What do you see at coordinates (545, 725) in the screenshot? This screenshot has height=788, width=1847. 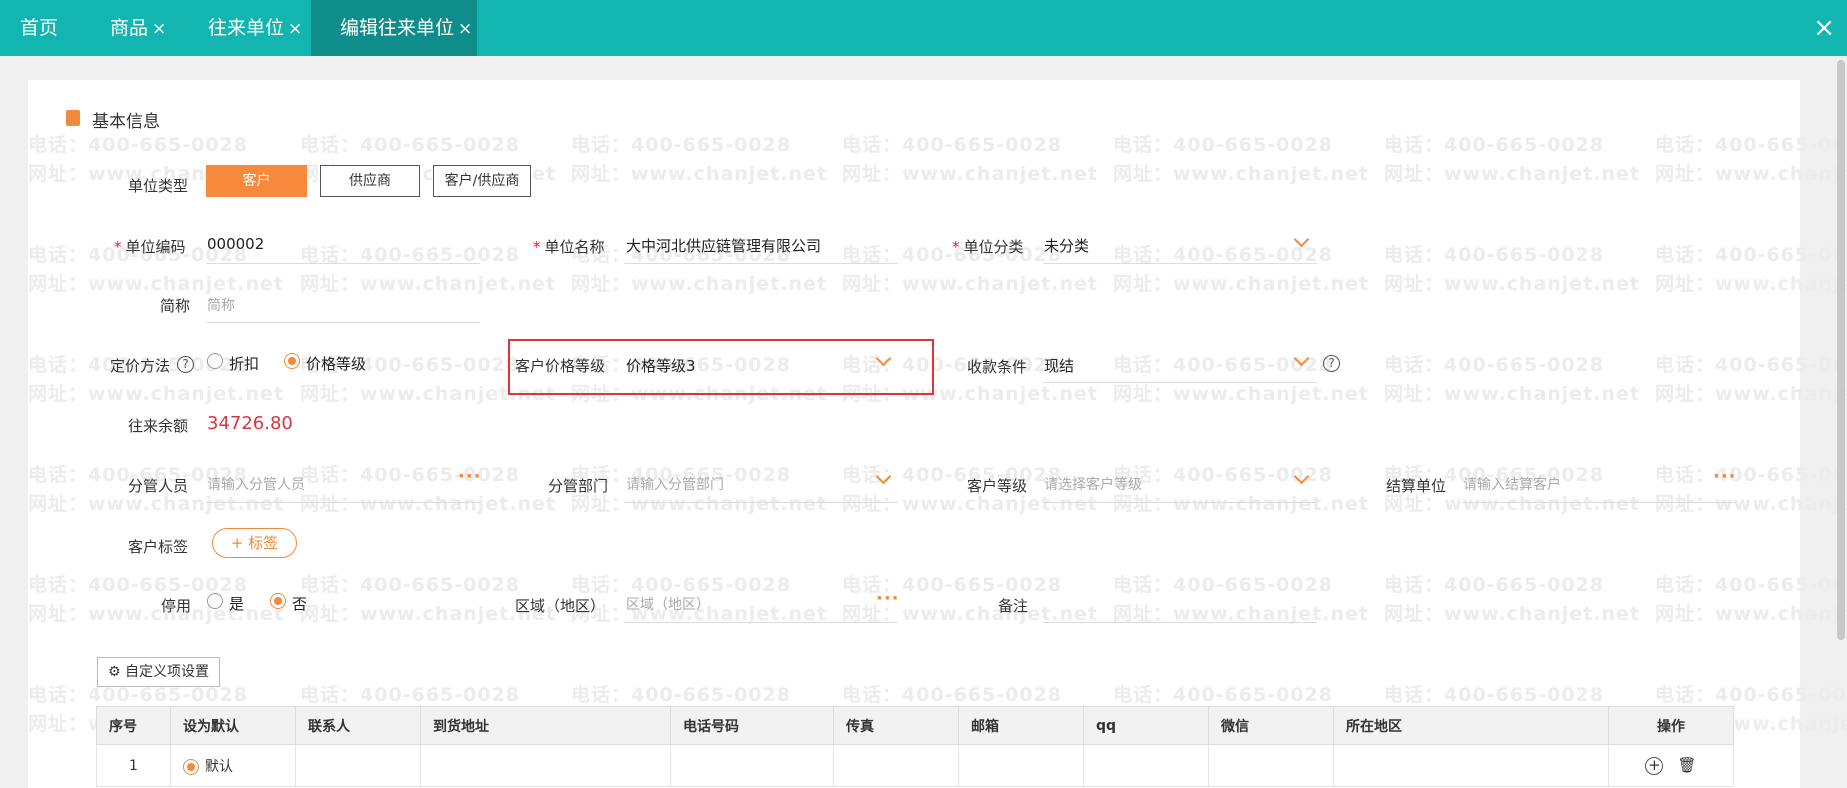 I see `column-header: 到货地址` at bounding box center [545, 725].